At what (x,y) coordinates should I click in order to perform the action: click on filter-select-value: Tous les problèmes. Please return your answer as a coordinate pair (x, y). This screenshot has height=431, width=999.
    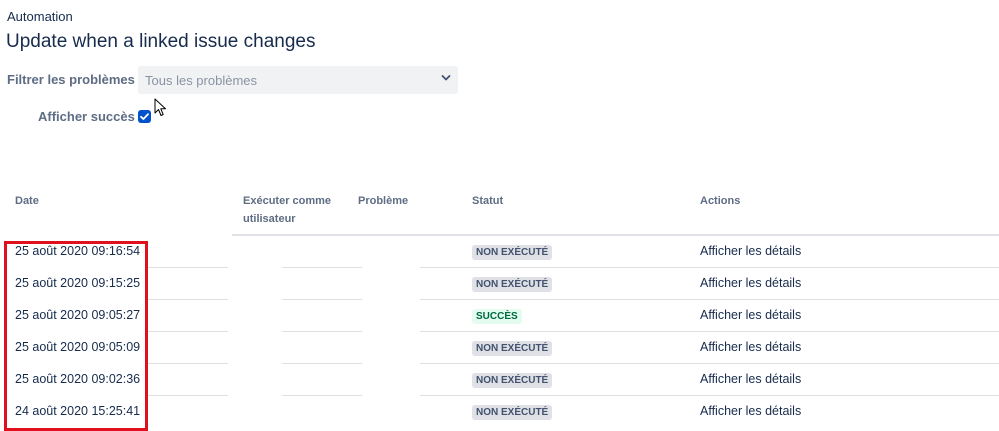
    Looking at the image, I should click on (201, 80).